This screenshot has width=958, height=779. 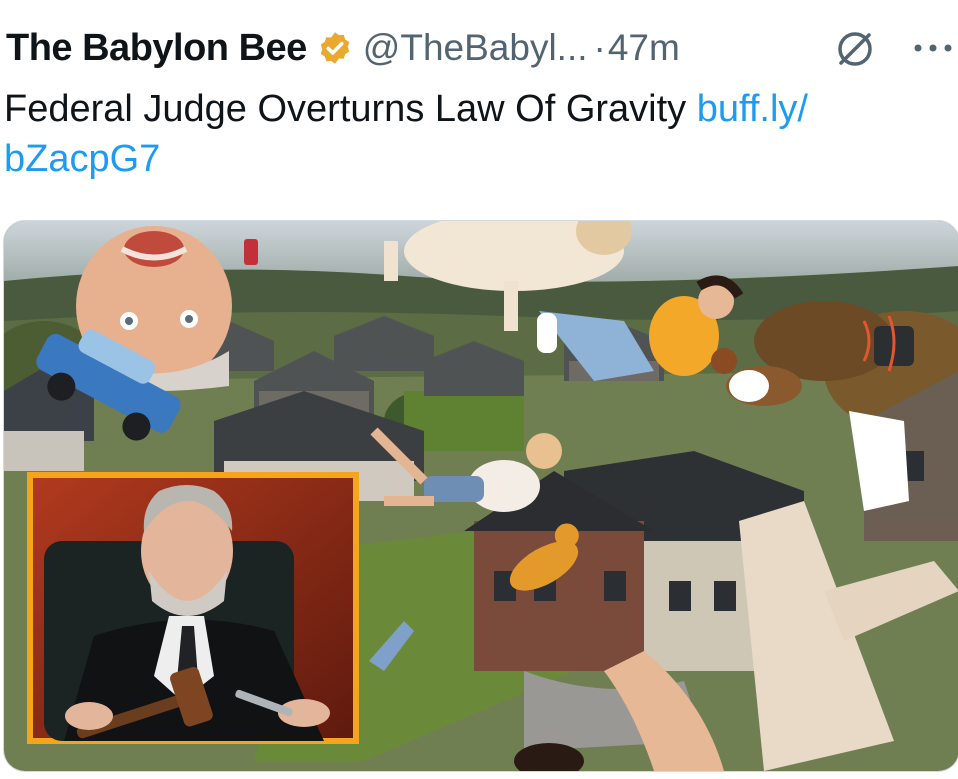 I want to click on author-name: The Babylon Bee, so click(x=156, y=48).